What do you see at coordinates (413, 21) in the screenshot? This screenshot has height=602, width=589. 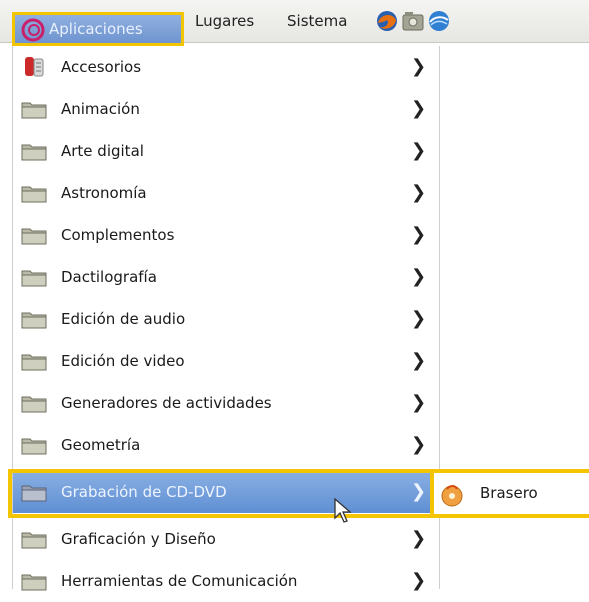 I see `screenshot-icon` at bounding box center [413, 21].